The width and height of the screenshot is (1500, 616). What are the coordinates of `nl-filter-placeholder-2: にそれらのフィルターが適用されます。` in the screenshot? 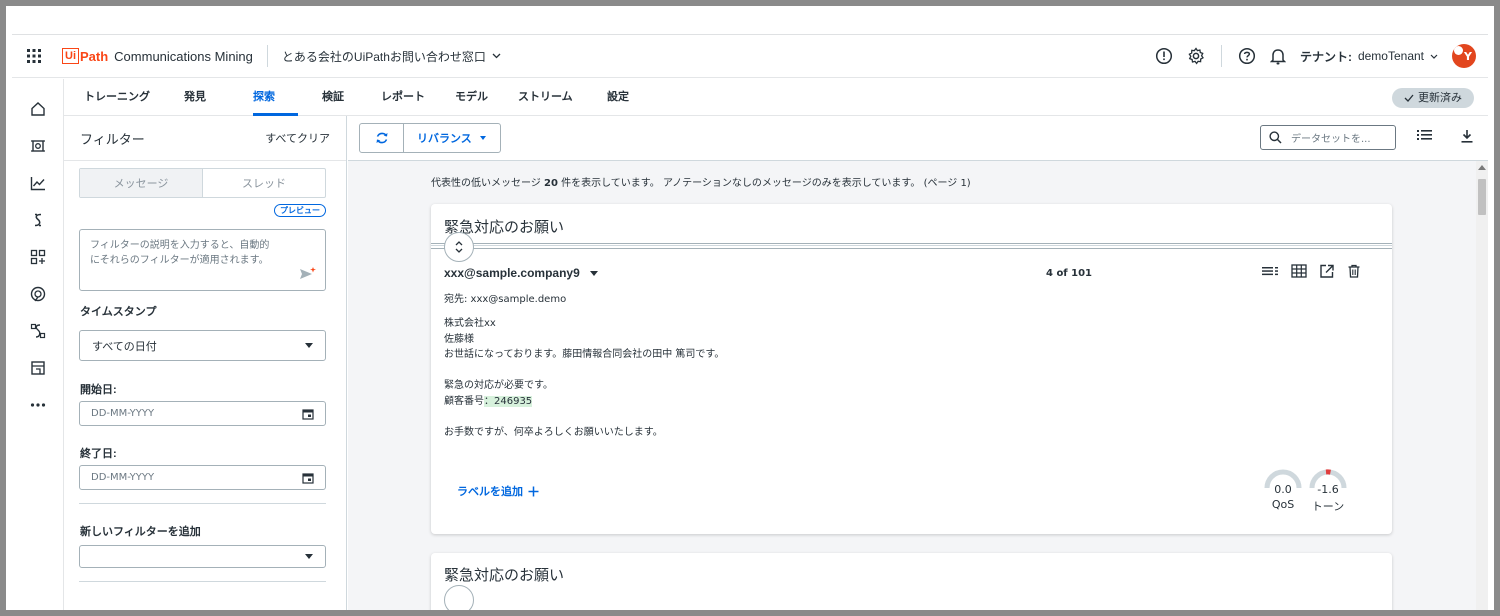 It's located at (179, 260).